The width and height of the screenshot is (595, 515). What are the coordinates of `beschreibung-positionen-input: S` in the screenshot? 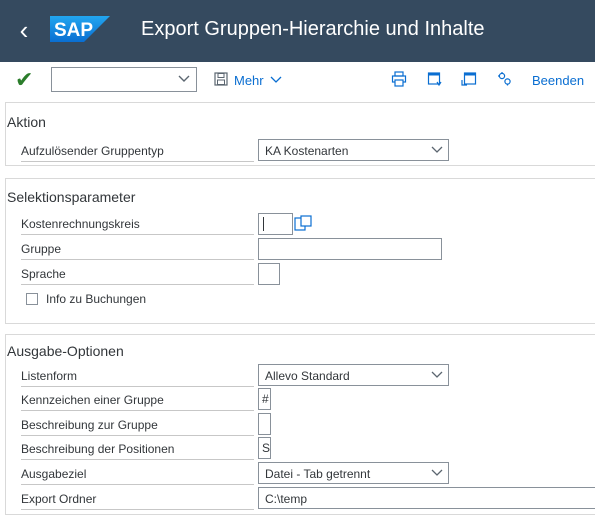 It's located at (264, 448).